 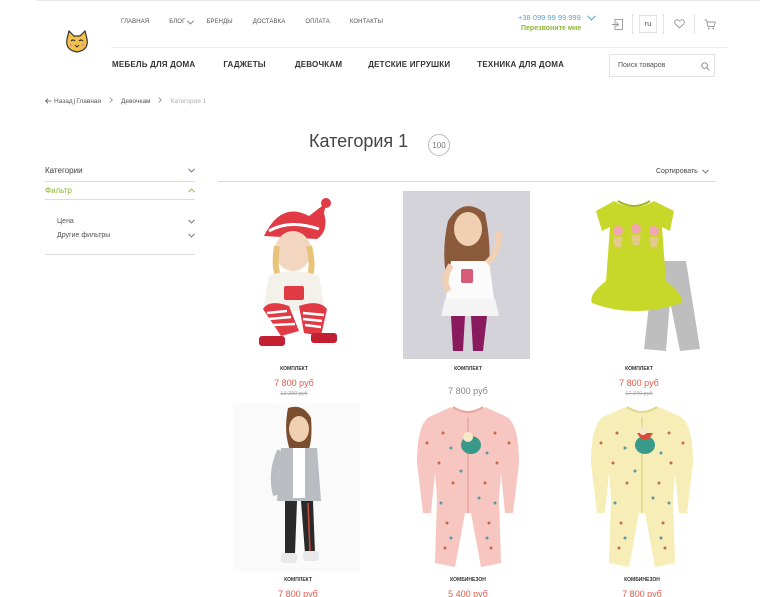 What do you see at coordinates (419, 47) in the screenshot?
I see `header-divider` at bounding box center [419, 47].